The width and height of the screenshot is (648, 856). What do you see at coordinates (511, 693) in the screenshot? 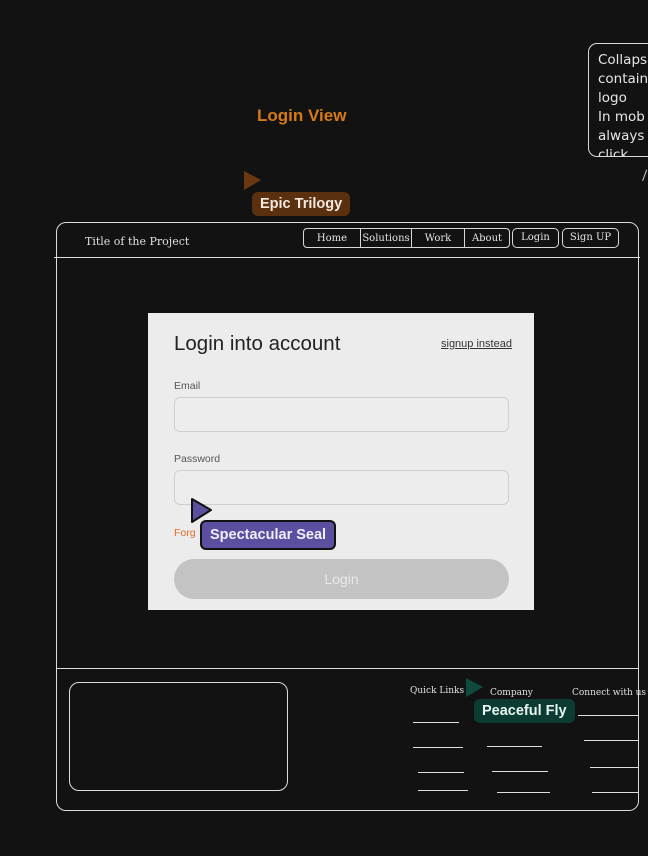
I see `footer-heading-company: Company` at bounding box center [511, 693].